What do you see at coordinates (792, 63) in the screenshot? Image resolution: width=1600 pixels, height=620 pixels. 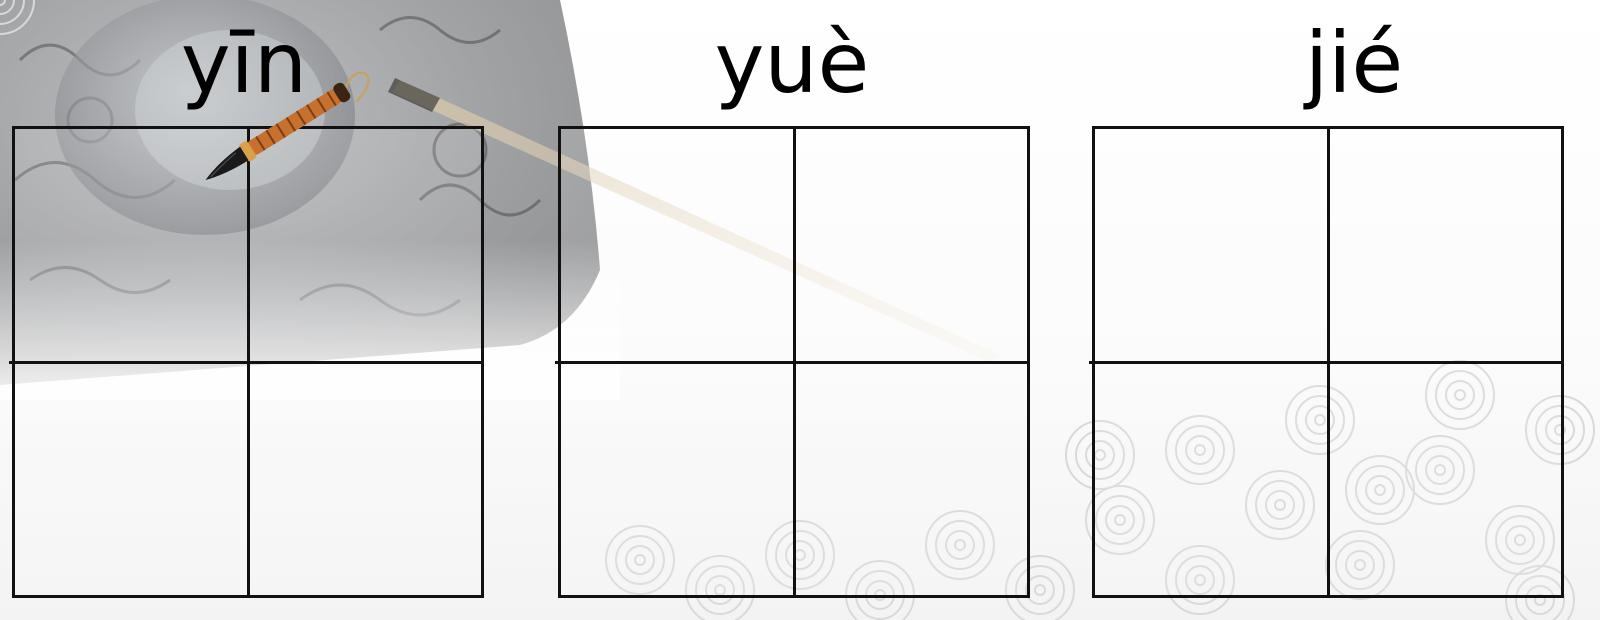 I see `pinyin-label-2: yuè` at bounding box center [792, 63].